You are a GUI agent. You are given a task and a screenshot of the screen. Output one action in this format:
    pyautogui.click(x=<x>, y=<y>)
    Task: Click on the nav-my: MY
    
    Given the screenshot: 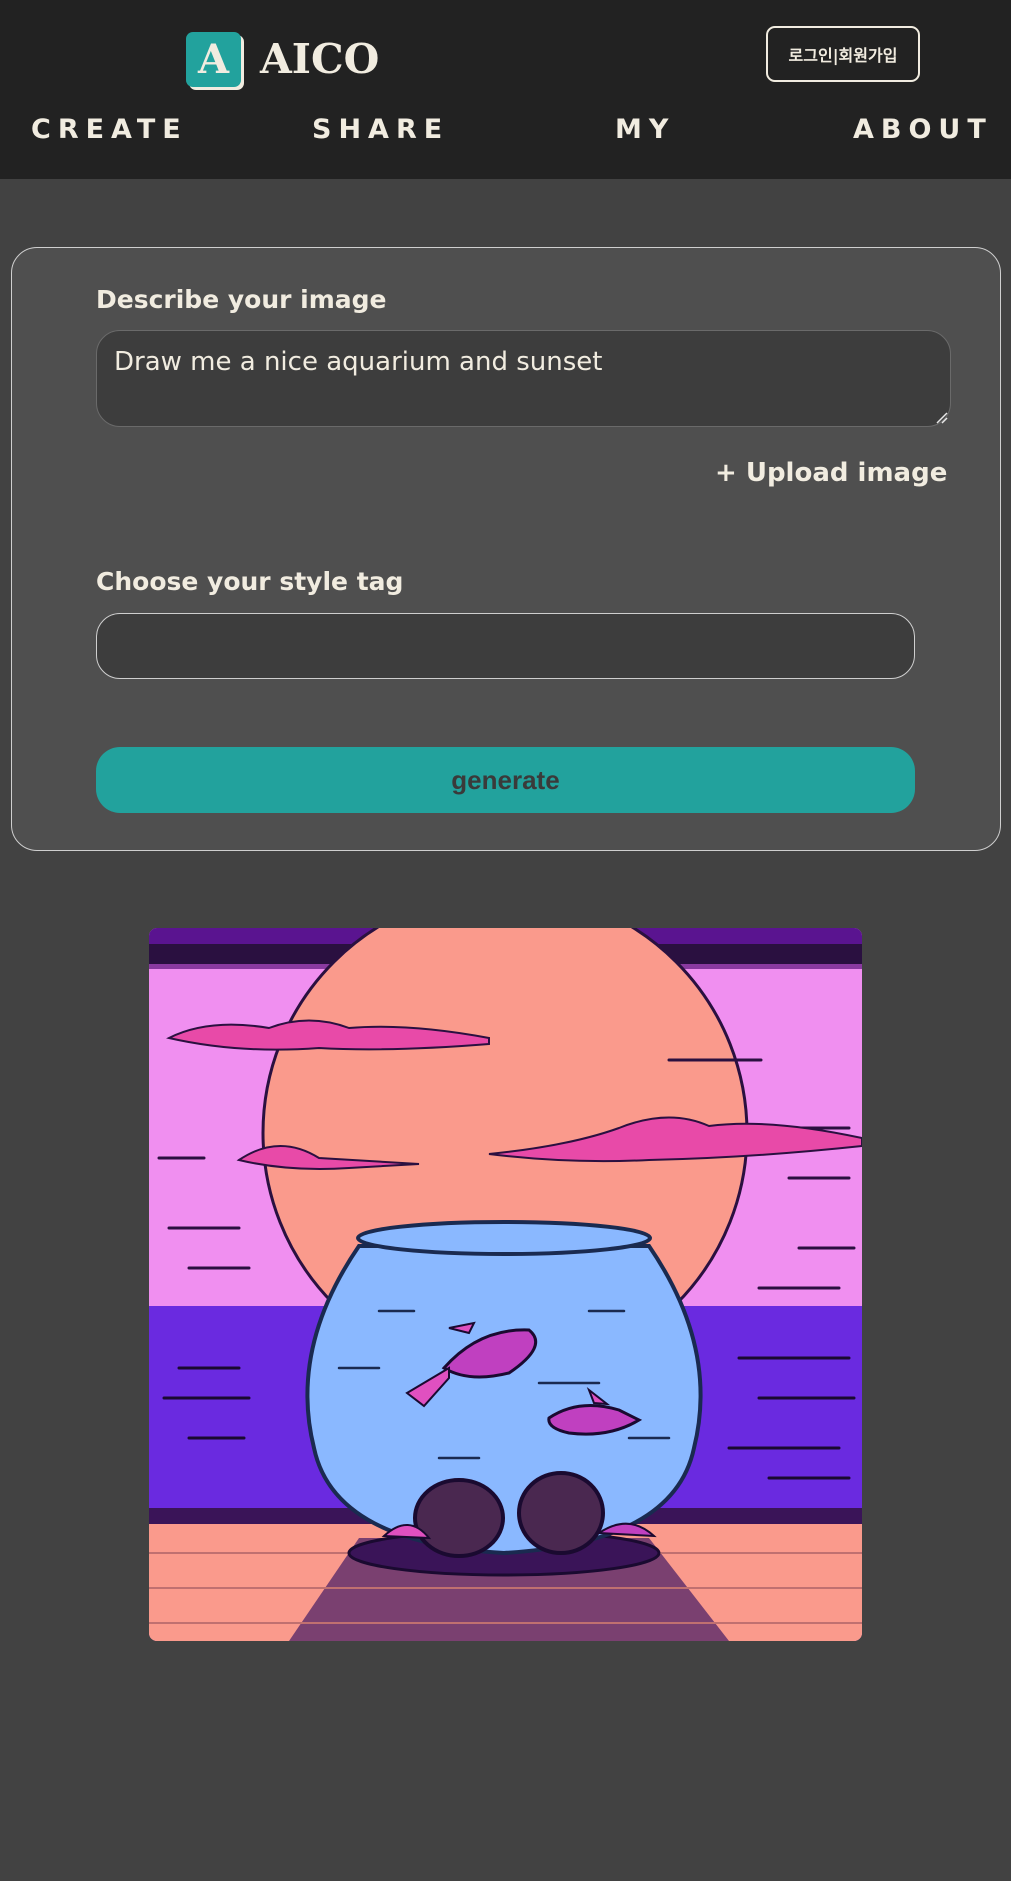 What is the action you would take?
    pyautogui.click(x=645, y=130)
    